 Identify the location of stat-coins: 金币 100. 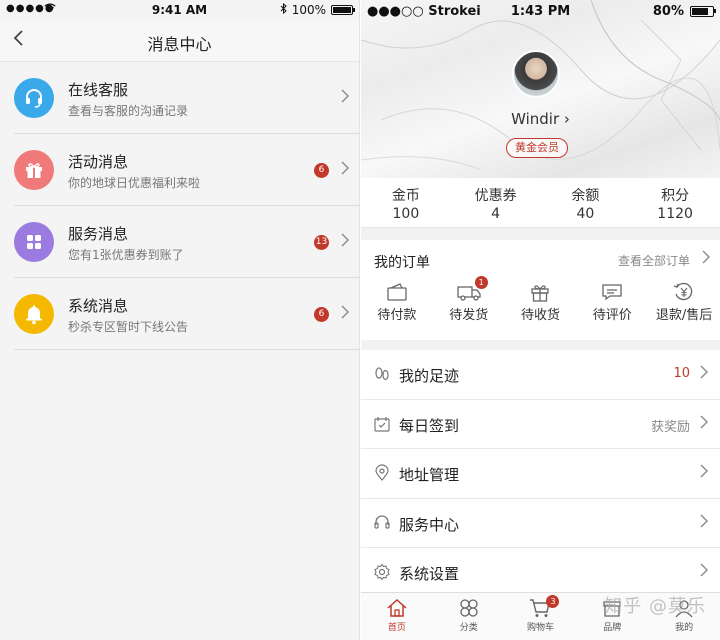
(406, 202).